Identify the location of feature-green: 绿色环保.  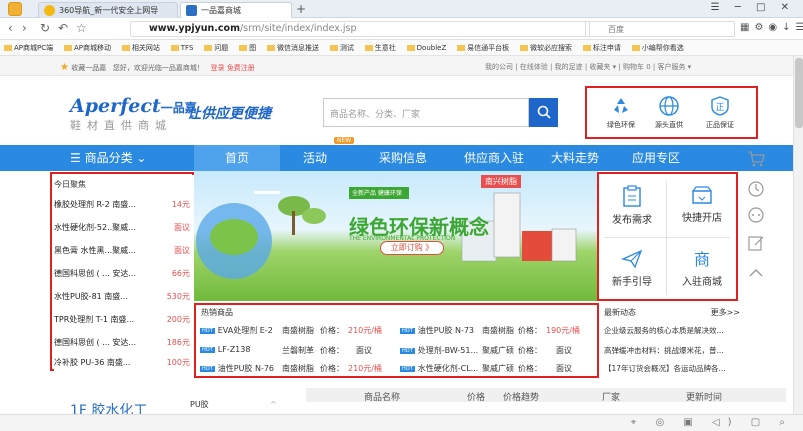
(621, 112).